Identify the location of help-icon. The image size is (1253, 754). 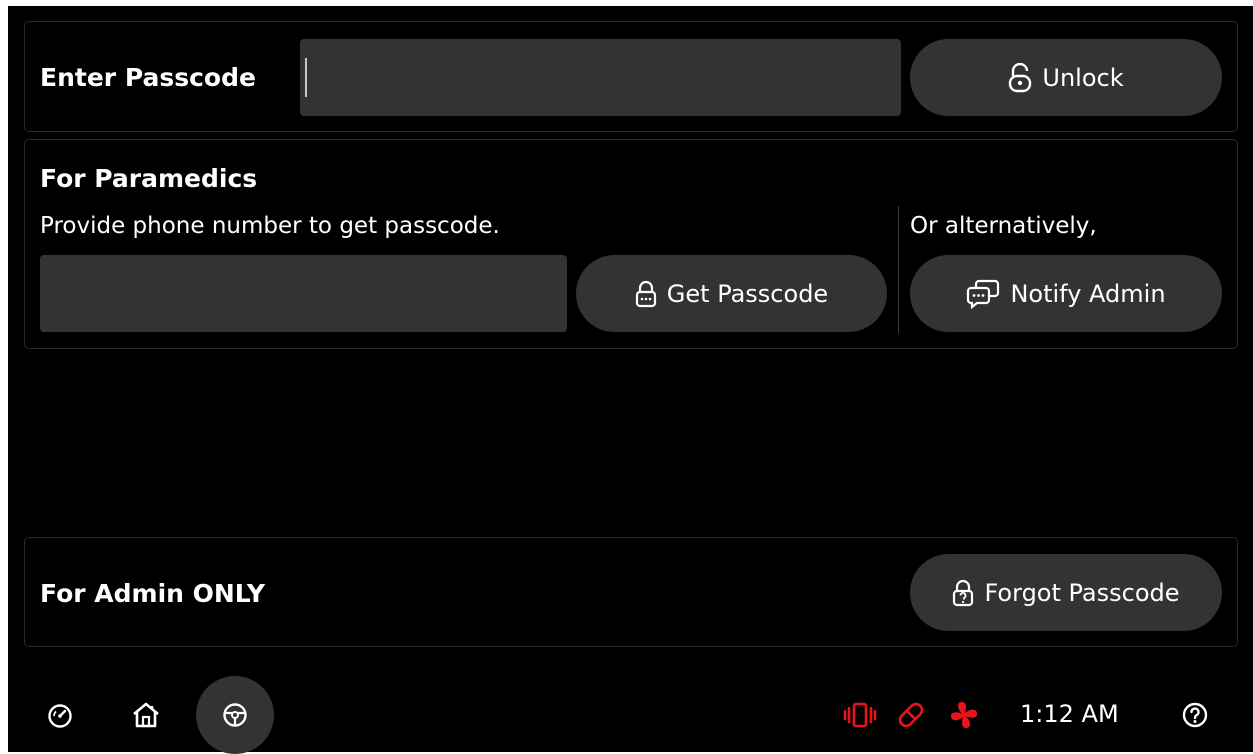
(1195, 715).